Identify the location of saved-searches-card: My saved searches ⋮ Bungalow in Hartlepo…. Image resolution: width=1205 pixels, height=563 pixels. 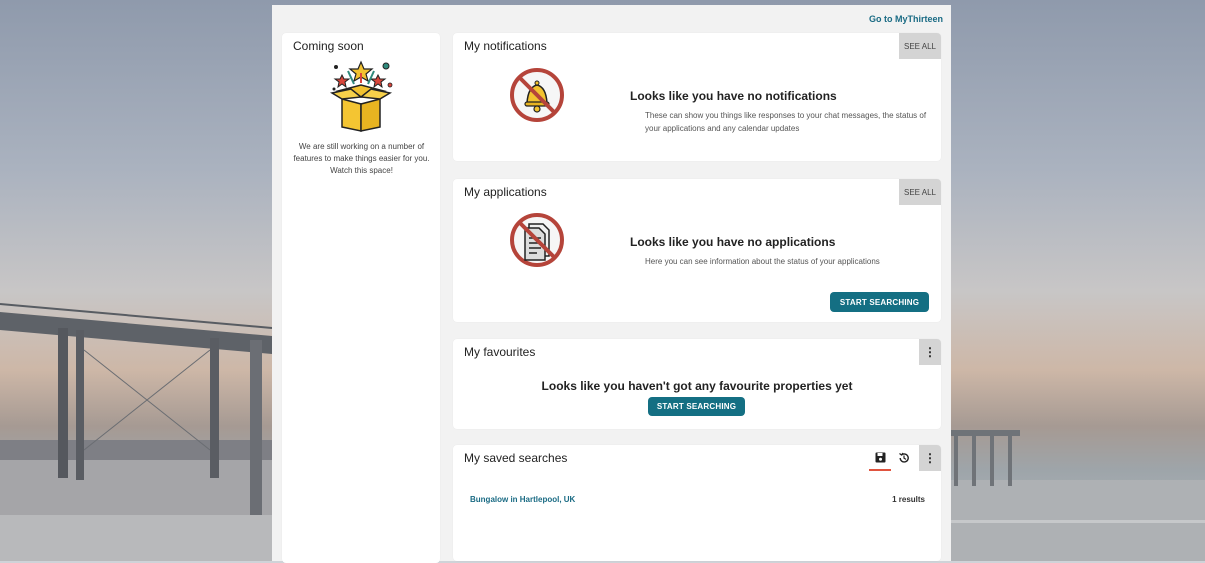
(697, 503).